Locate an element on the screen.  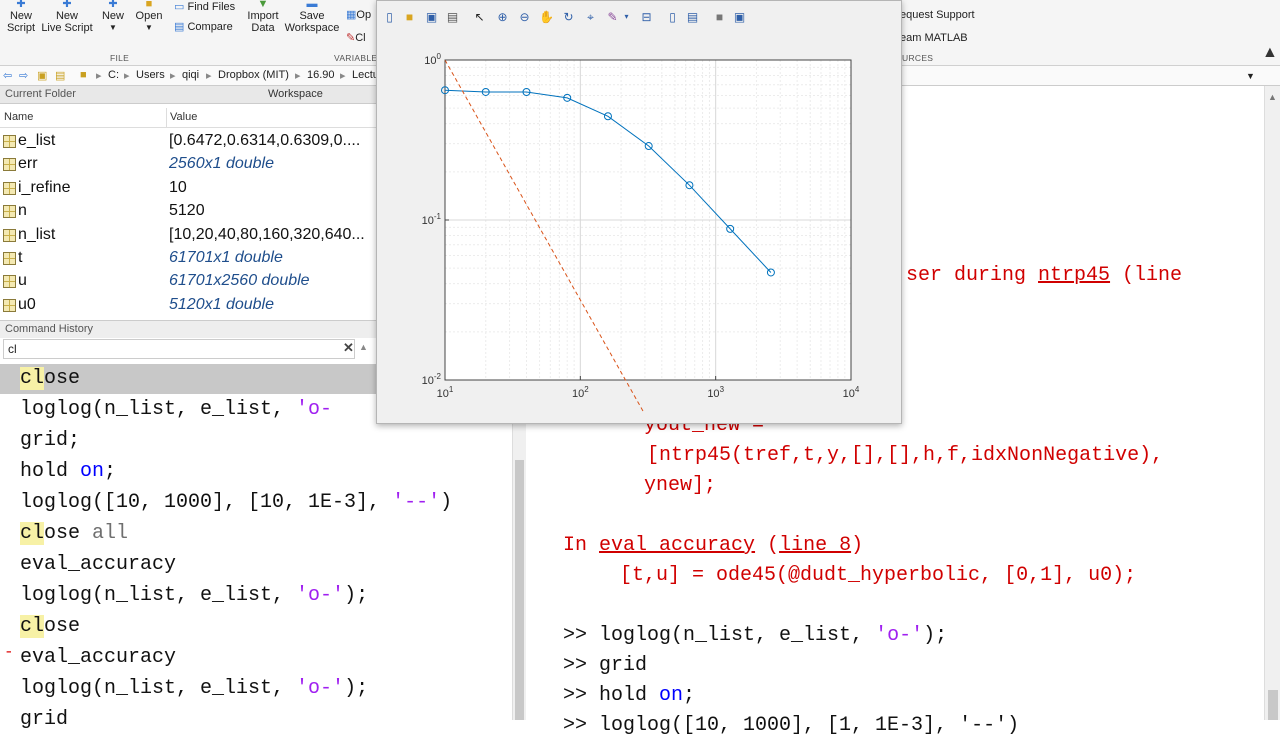
clear-search-icon: ✕ is located at coordinates (348, 348).